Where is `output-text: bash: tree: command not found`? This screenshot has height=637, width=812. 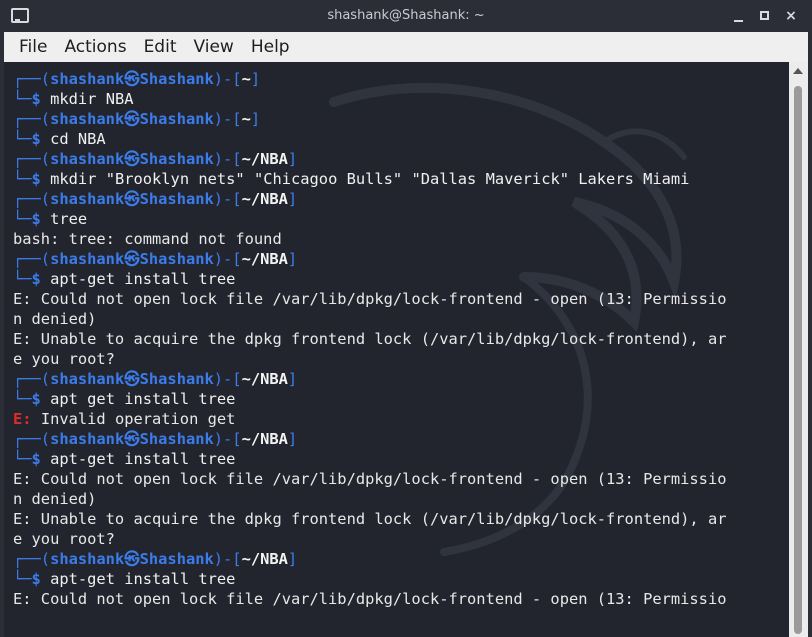 output-text: bash: tree: command not found is located at coordinates (147, 239).